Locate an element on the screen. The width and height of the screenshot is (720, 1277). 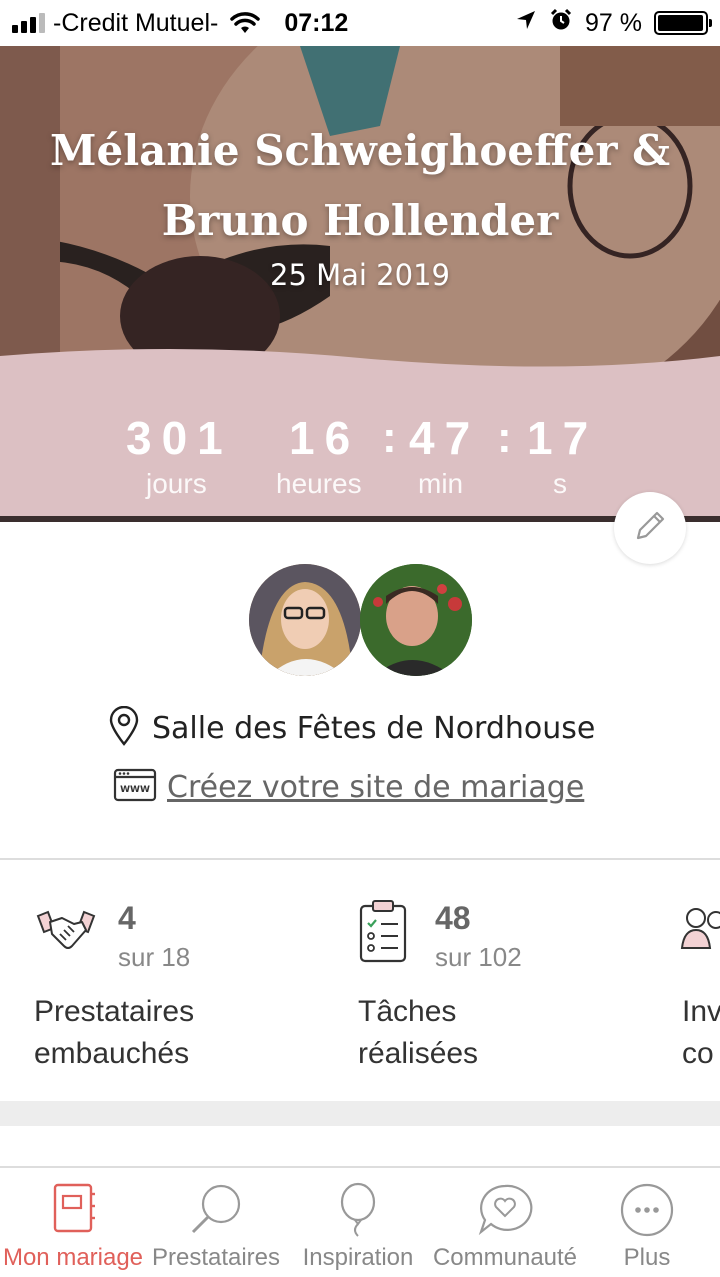
clock: 07:12 is located at coordinates (316, 22).